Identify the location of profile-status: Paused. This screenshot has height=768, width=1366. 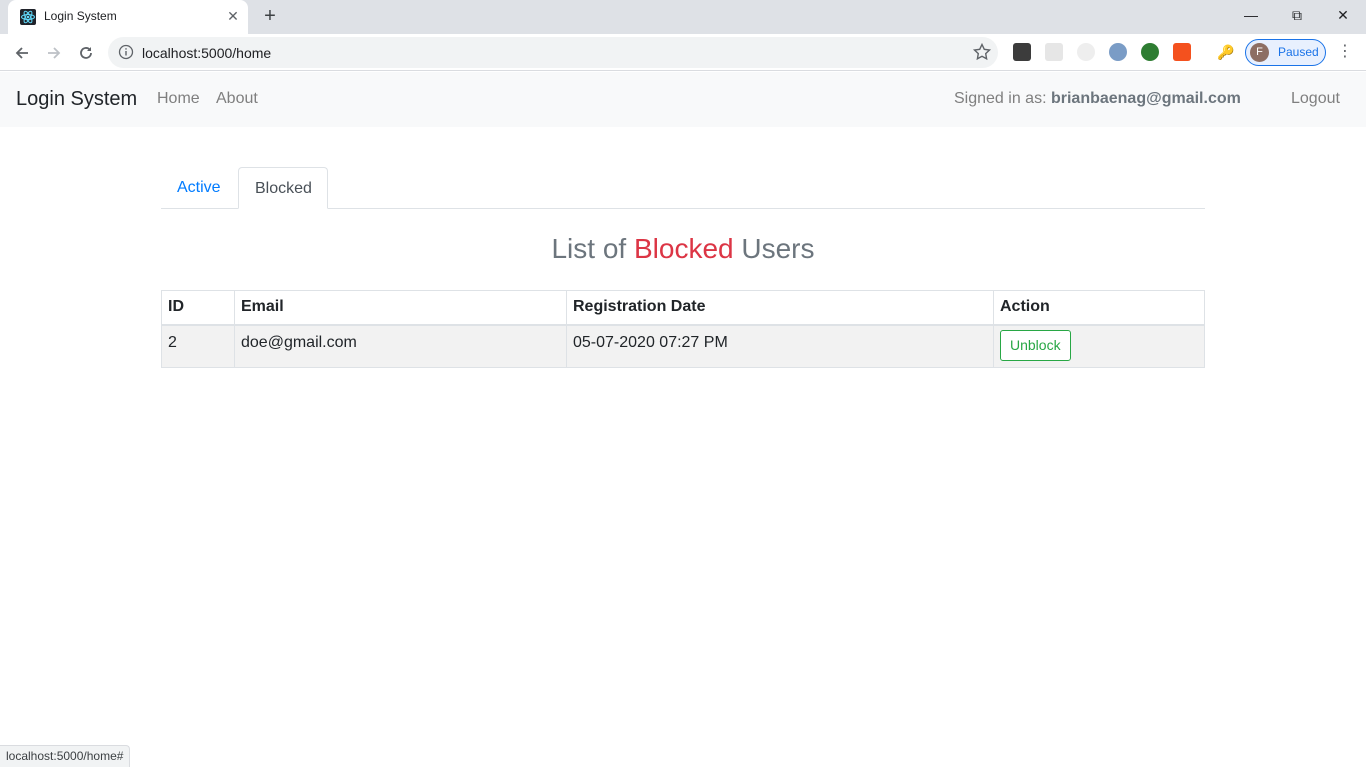
(1298, 52).